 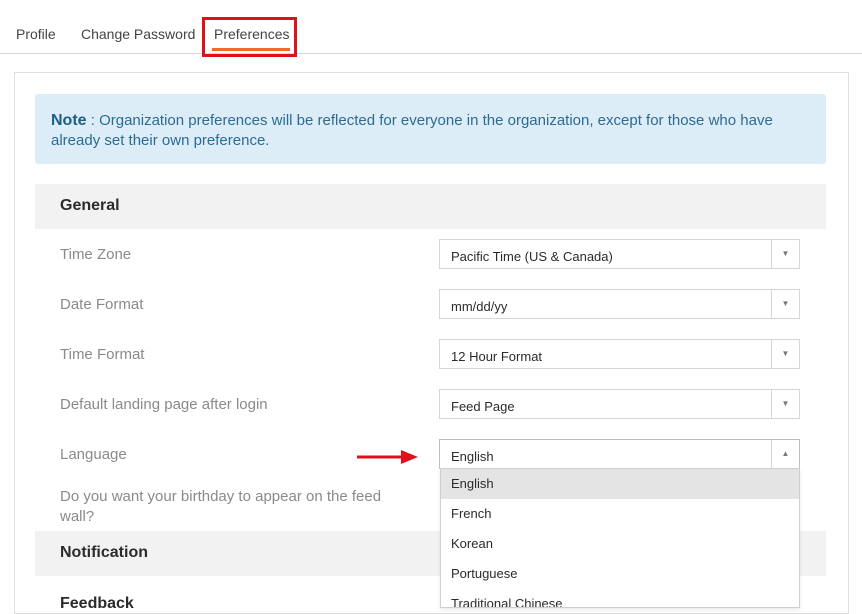 I want to click on date-format-value: mm/dd/yy, so click(x=479, y=306).